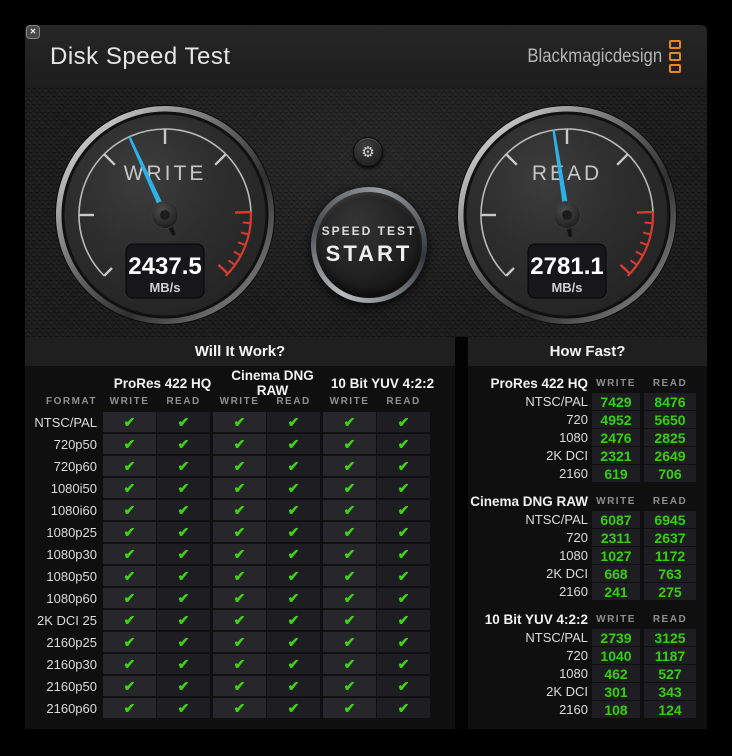 The image size is (732, 756). What do you see at coordinates (616, 519) in the screenshot?
I see `write-speed-cell: 6087` at bounding box center [616, 519].